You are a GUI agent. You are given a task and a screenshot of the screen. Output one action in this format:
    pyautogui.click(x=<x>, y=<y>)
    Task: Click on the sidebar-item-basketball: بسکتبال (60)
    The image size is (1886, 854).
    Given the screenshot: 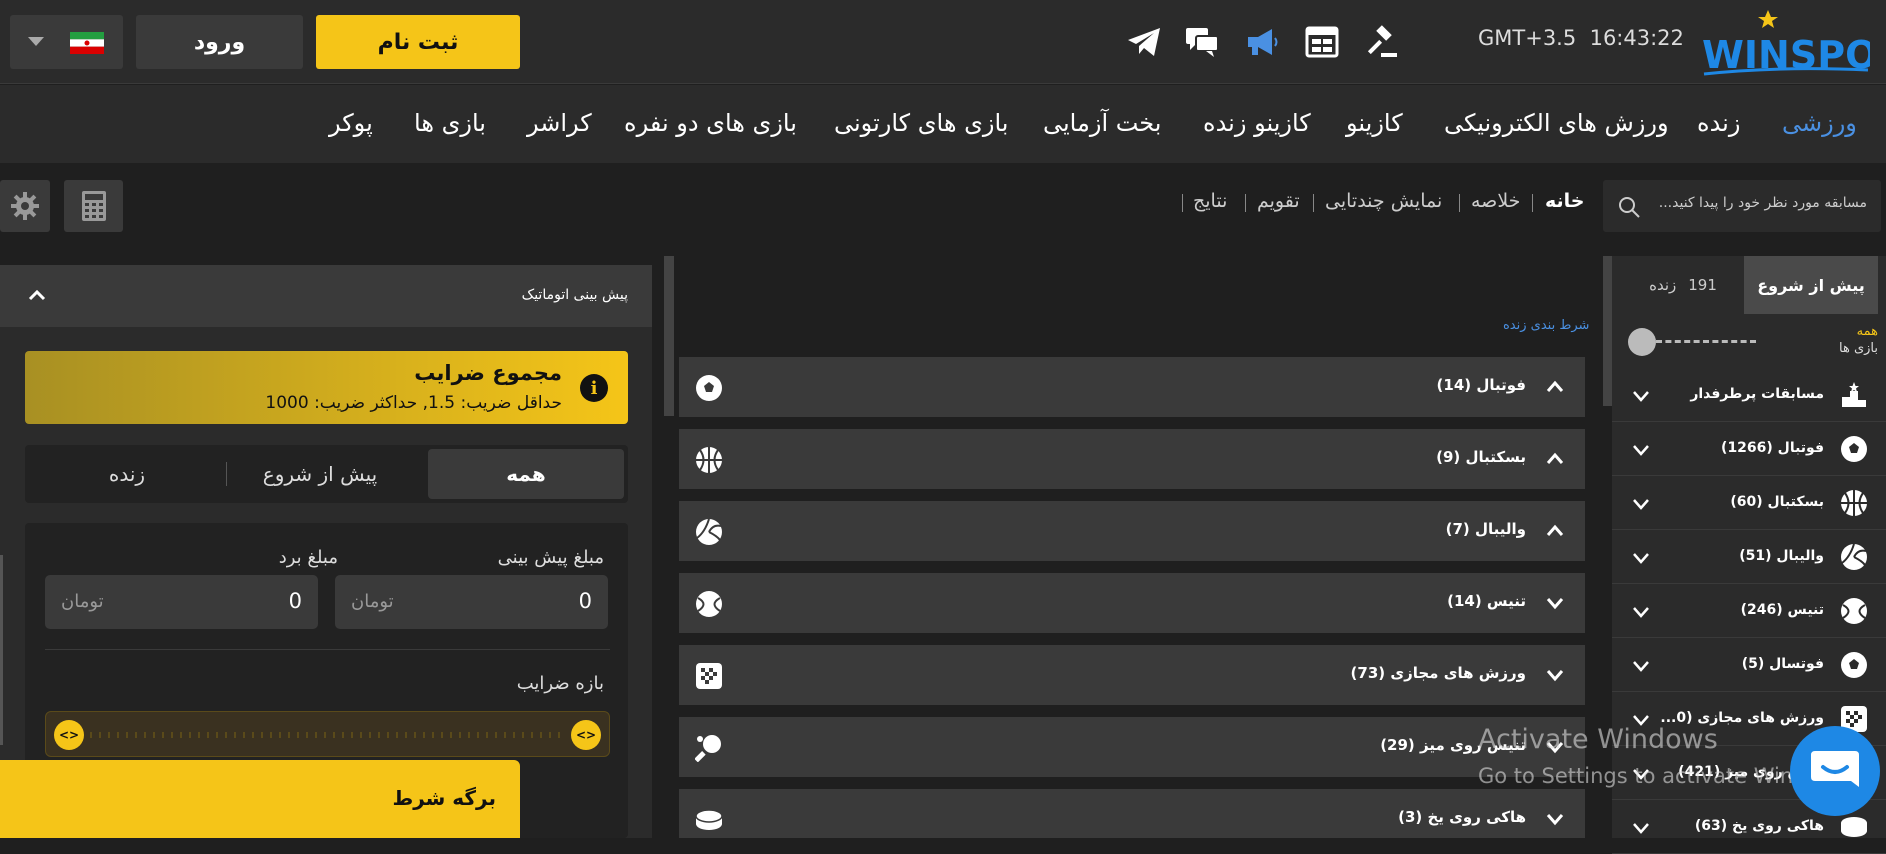 What is the action you would take?
    pyautogui.click(x=1749, y=503)
    